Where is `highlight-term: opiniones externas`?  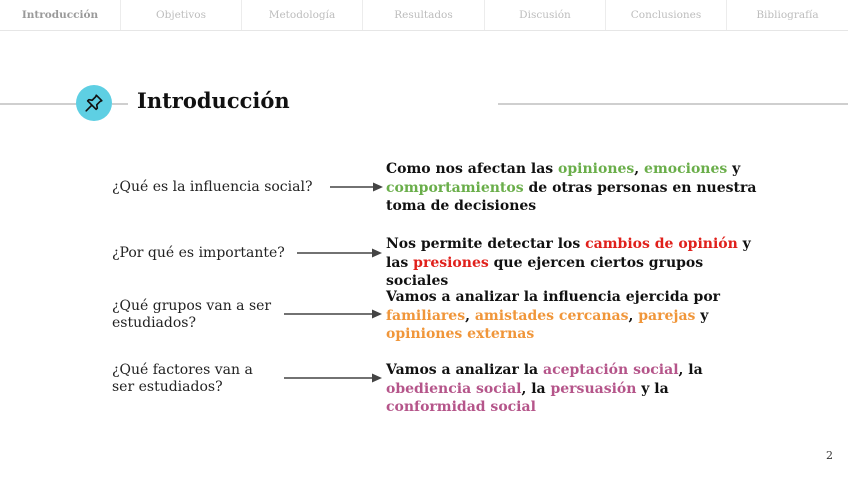
highlight-term: opiniones externas is located at coordinates (460, 334).